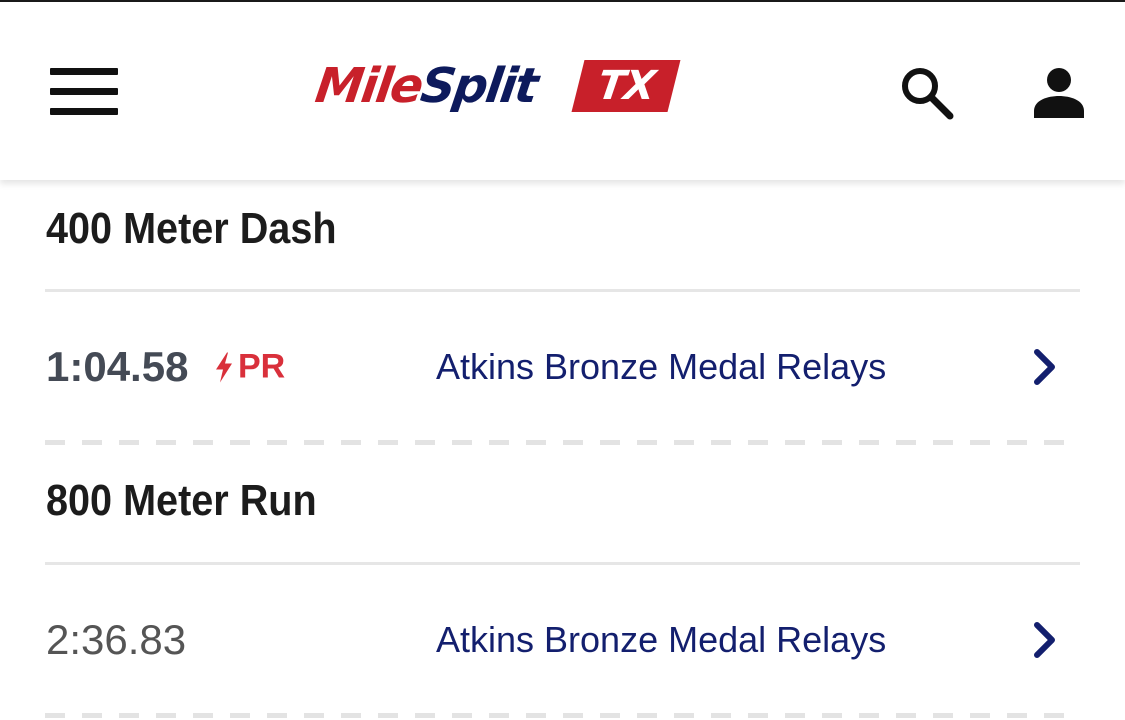 This screenshot has height=720, width=1125. I want to click on result-mark: 2:36.83, so click(116, 639).